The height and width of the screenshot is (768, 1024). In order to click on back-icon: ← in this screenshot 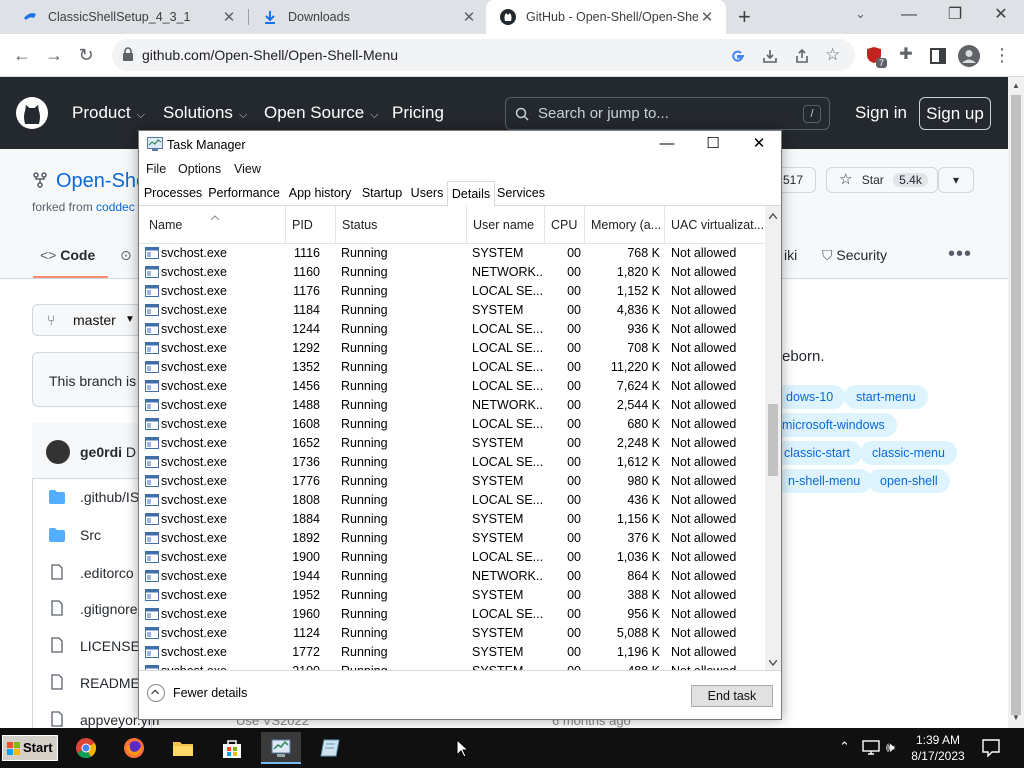, I will do `click(22, 56)`.